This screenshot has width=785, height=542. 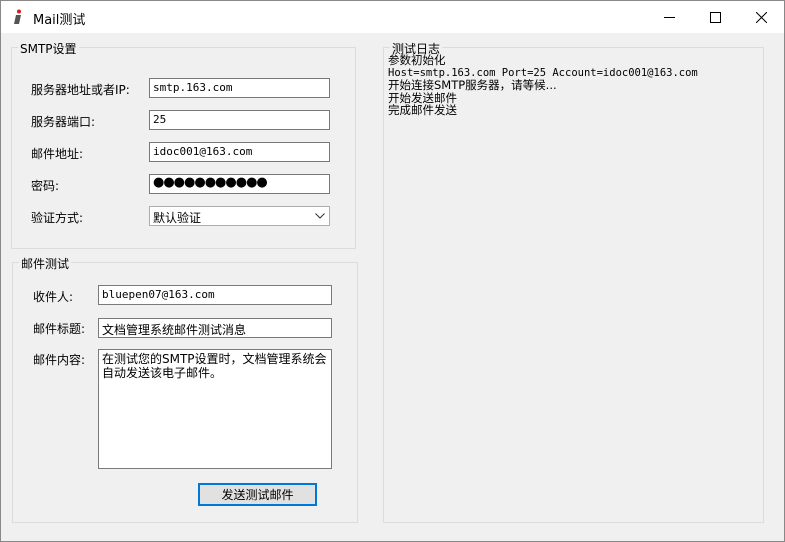 What do you see at coordinates (53, 297) in the screenshot?
I see `to-label: 收件人:` at bounding box center [53, 297].